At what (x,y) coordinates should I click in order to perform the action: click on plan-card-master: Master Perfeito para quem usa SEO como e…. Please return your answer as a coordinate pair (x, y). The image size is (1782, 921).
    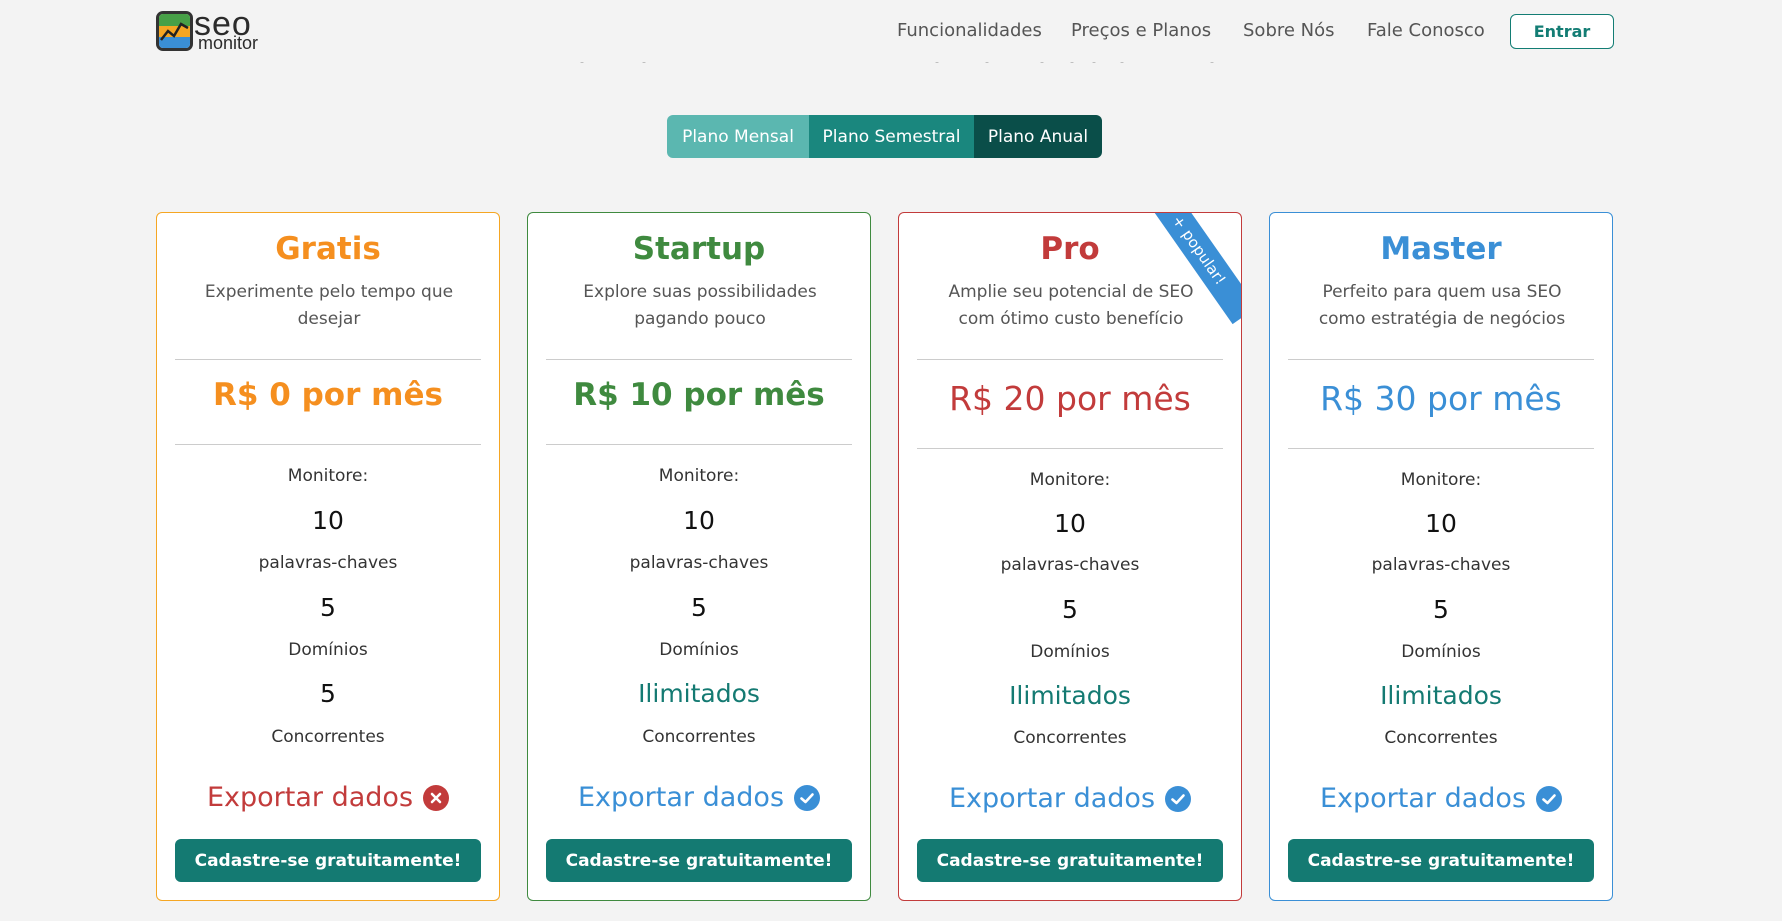
    Looking at the image, I should click on (1441, 556).